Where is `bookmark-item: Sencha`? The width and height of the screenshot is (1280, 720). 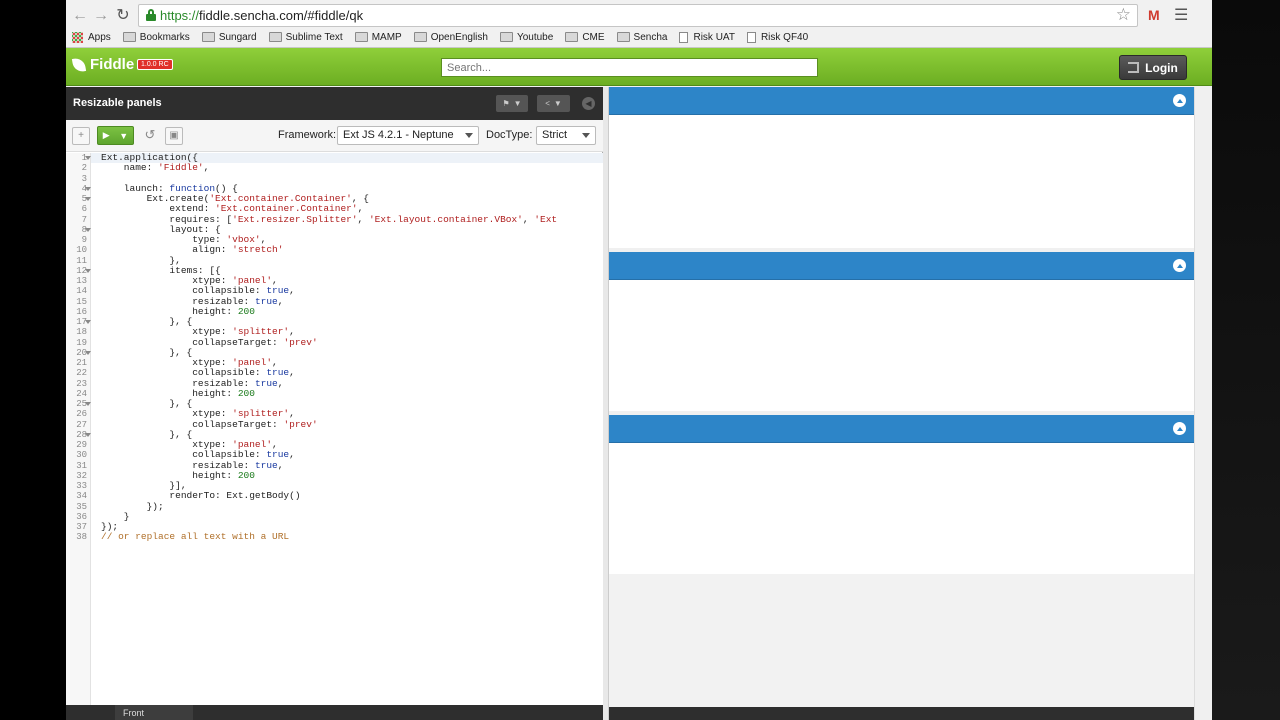
bookmark-item: Sencha is located at coordinates (642, 37).